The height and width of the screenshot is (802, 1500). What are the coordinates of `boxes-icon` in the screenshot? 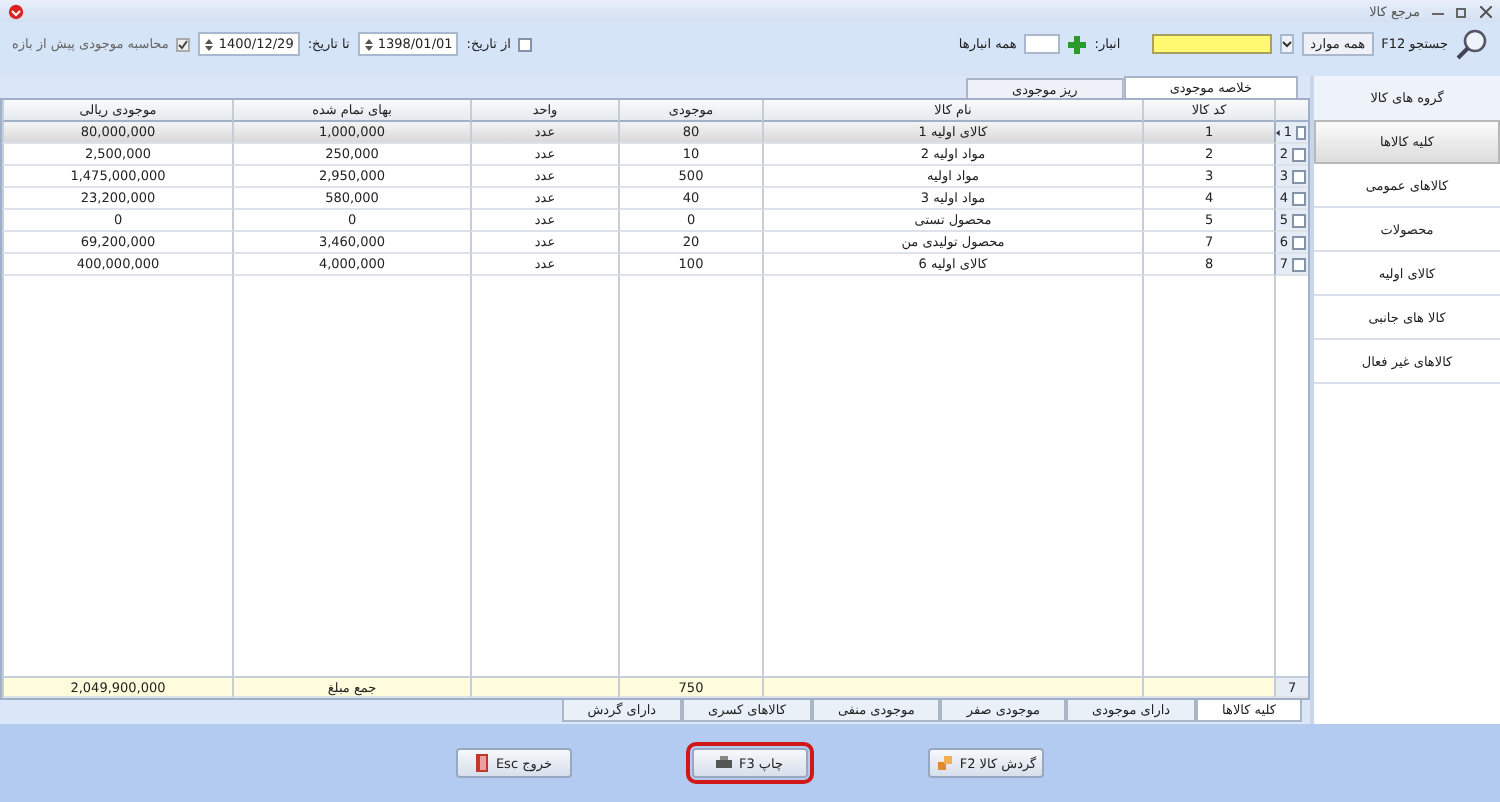 It's located at (944, 763).